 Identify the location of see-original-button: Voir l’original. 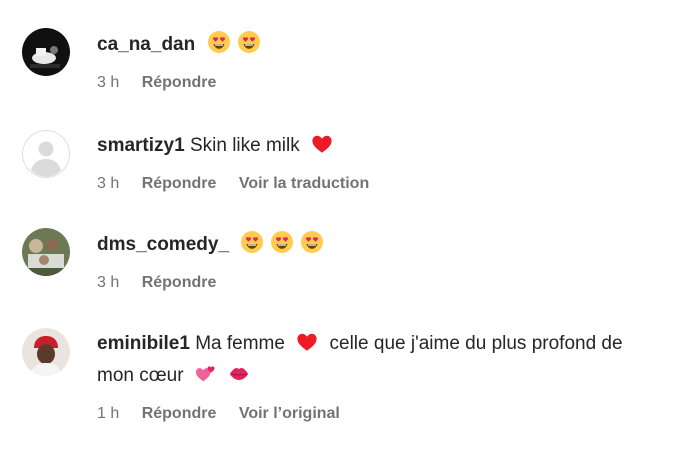
(289, 413).